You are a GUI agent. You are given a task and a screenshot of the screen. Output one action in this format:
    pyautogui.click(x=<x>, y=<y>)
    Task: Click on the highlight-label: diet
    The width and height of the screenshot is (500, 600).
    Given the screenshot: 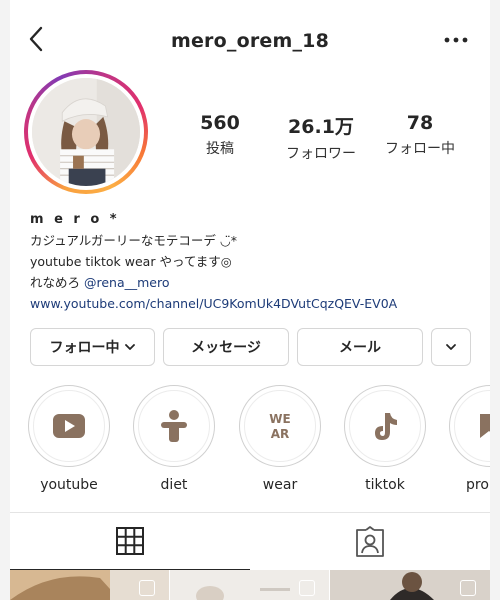 What is the action you would take?
    pyautogui.click(x=174, y=485)
    